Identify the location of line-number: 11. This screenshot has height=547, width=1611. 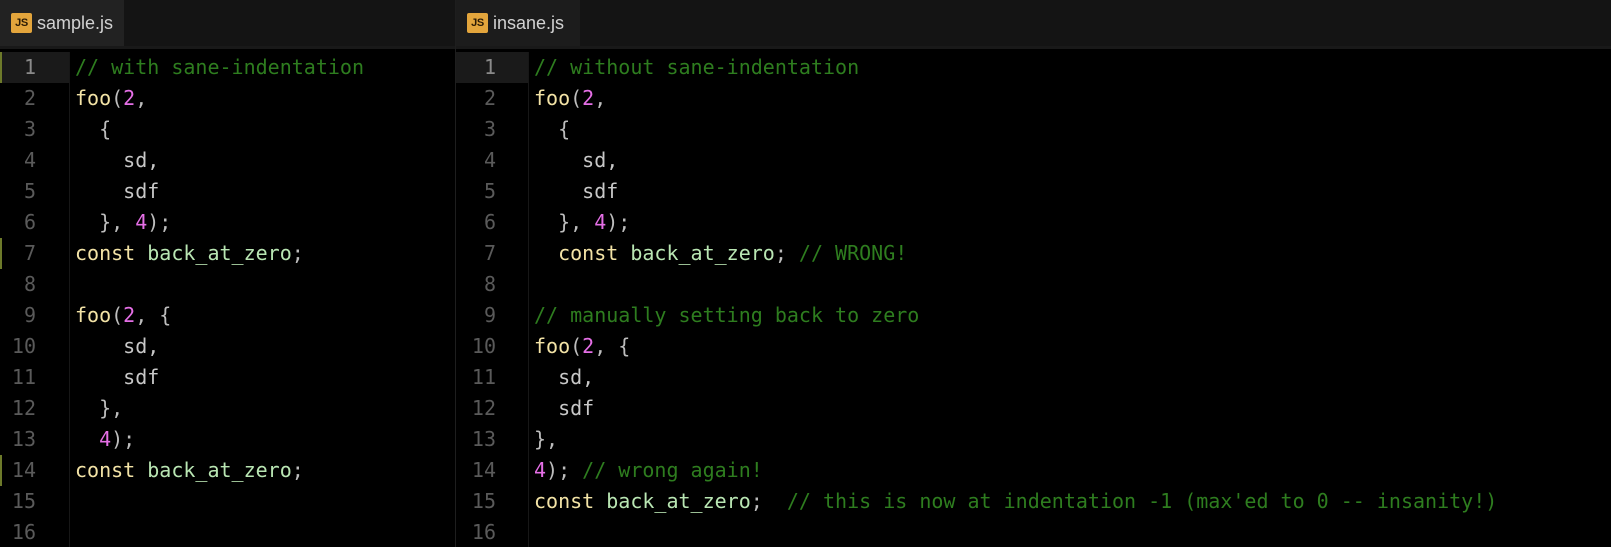
(483, 377).